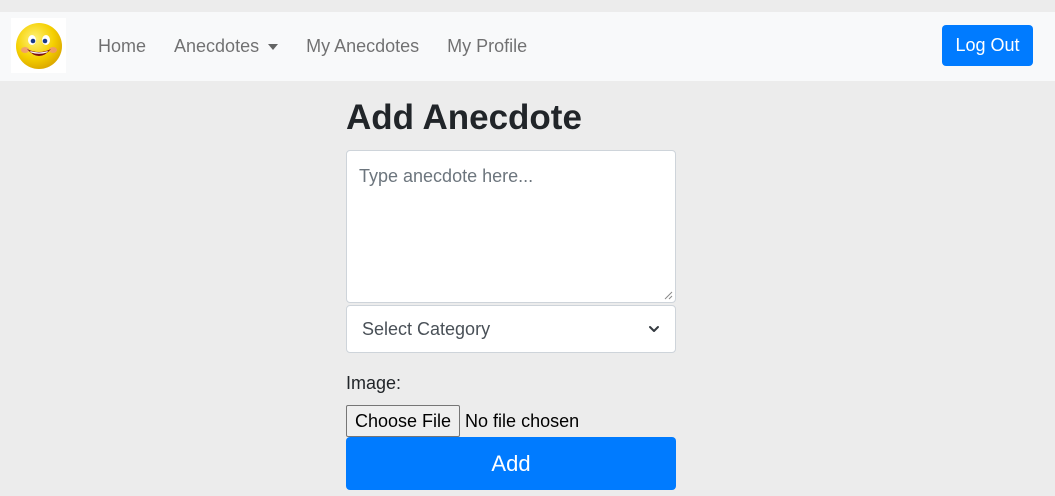 The width and height of the screenshot is (1055, 496). I want to click on nav-link-home-label: Home, so click(122, 46).